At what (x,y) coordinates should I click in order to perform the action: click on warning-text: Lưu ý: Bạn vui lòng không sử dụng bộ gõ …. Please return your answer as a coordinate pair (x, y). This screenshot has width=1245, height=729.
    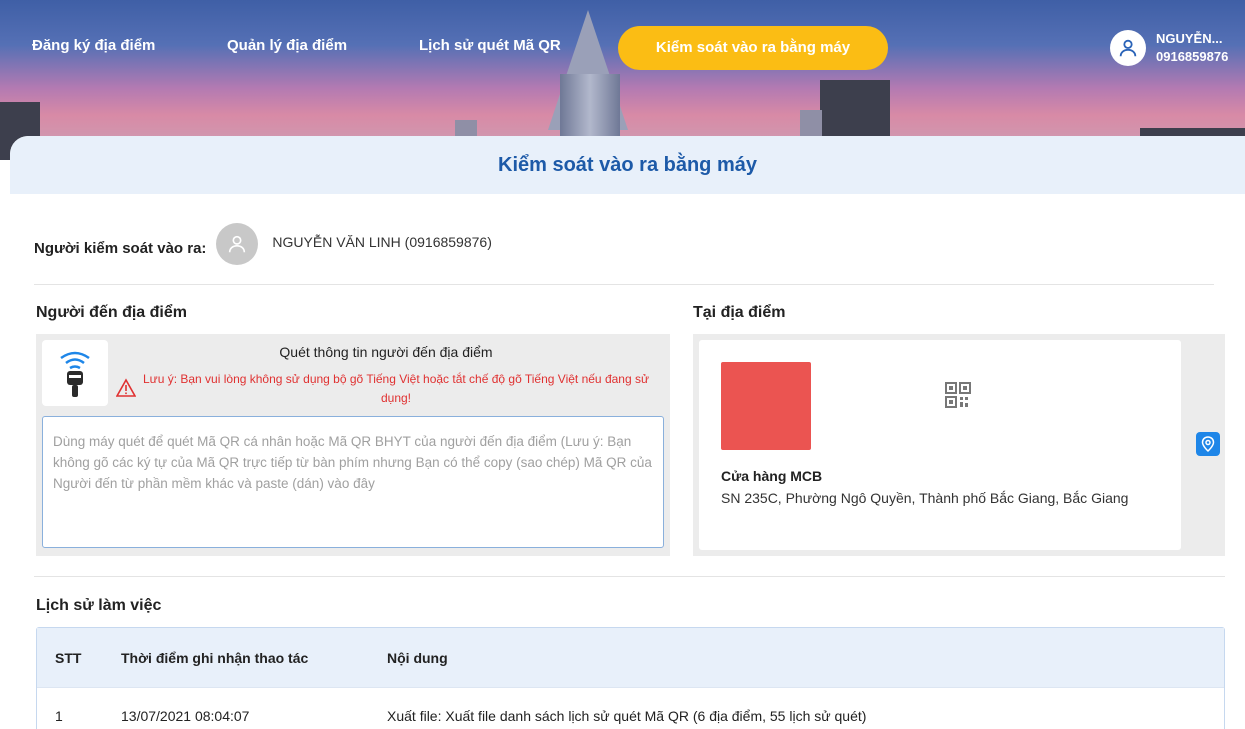
    Looking at the image, I should click on (395, 388).